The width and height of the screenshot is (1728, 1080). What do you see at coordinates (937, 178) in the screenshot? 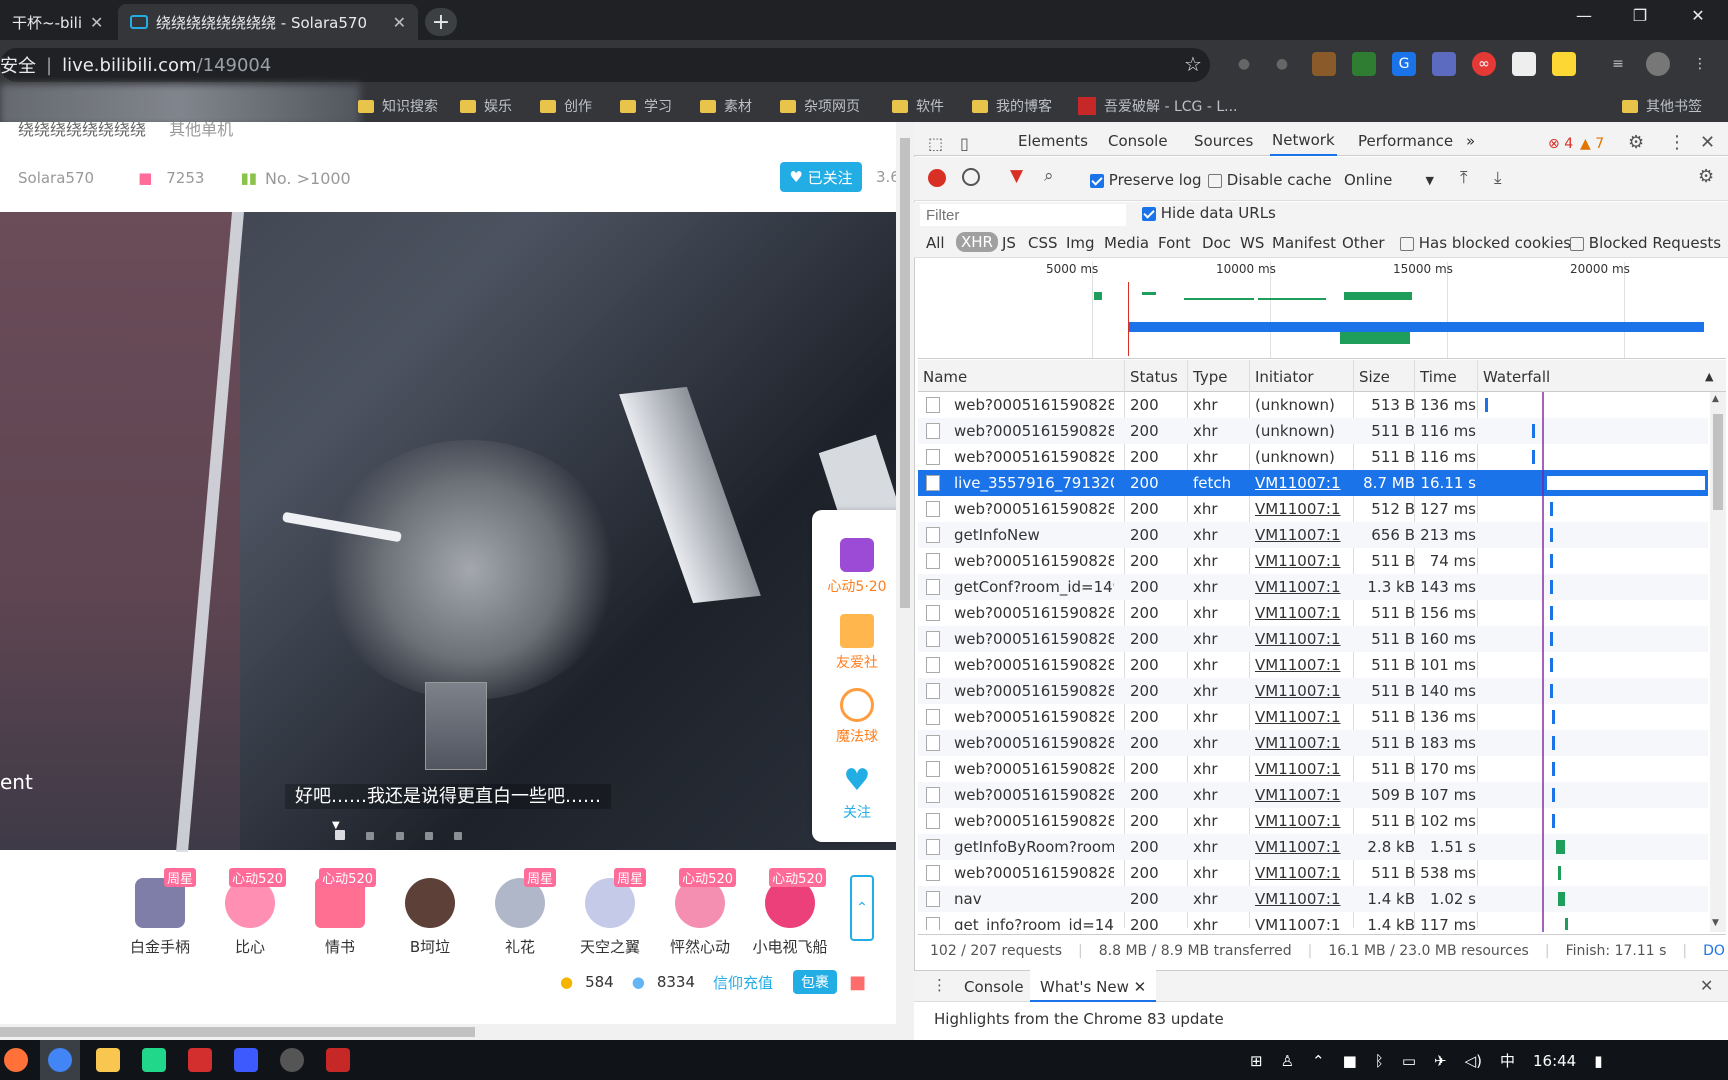
I see `record-icon` at bounding box center [937, 178].